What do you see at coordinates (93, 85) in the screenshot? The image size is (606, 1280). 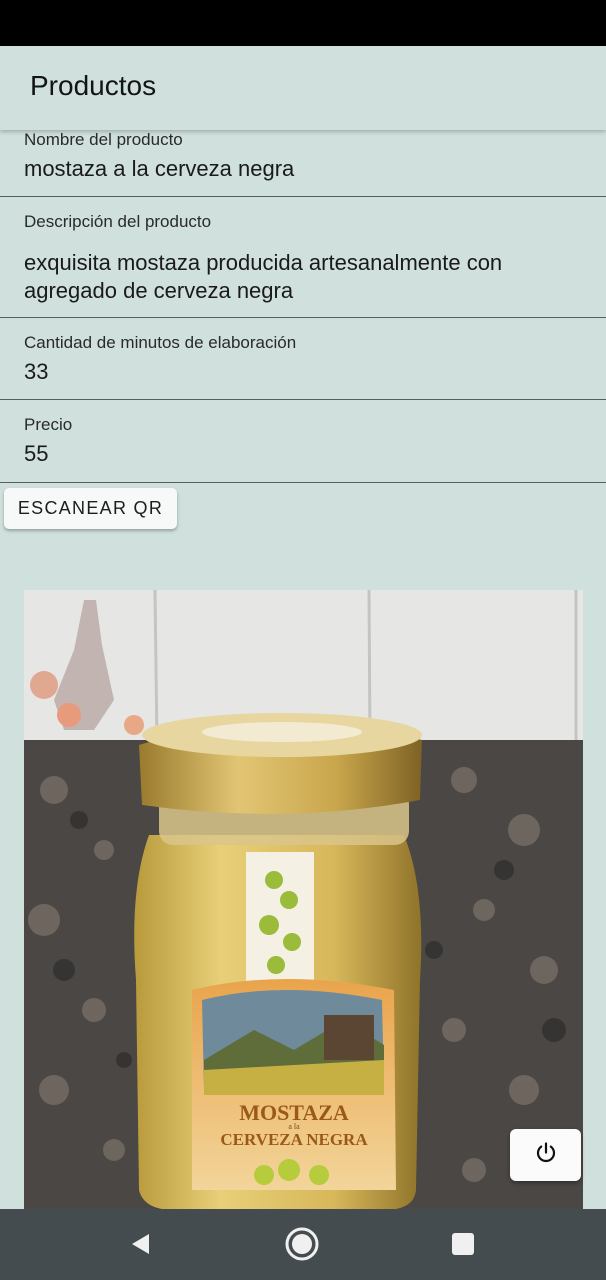 I see `page-title: Productos` at bounding box center [93, 85].